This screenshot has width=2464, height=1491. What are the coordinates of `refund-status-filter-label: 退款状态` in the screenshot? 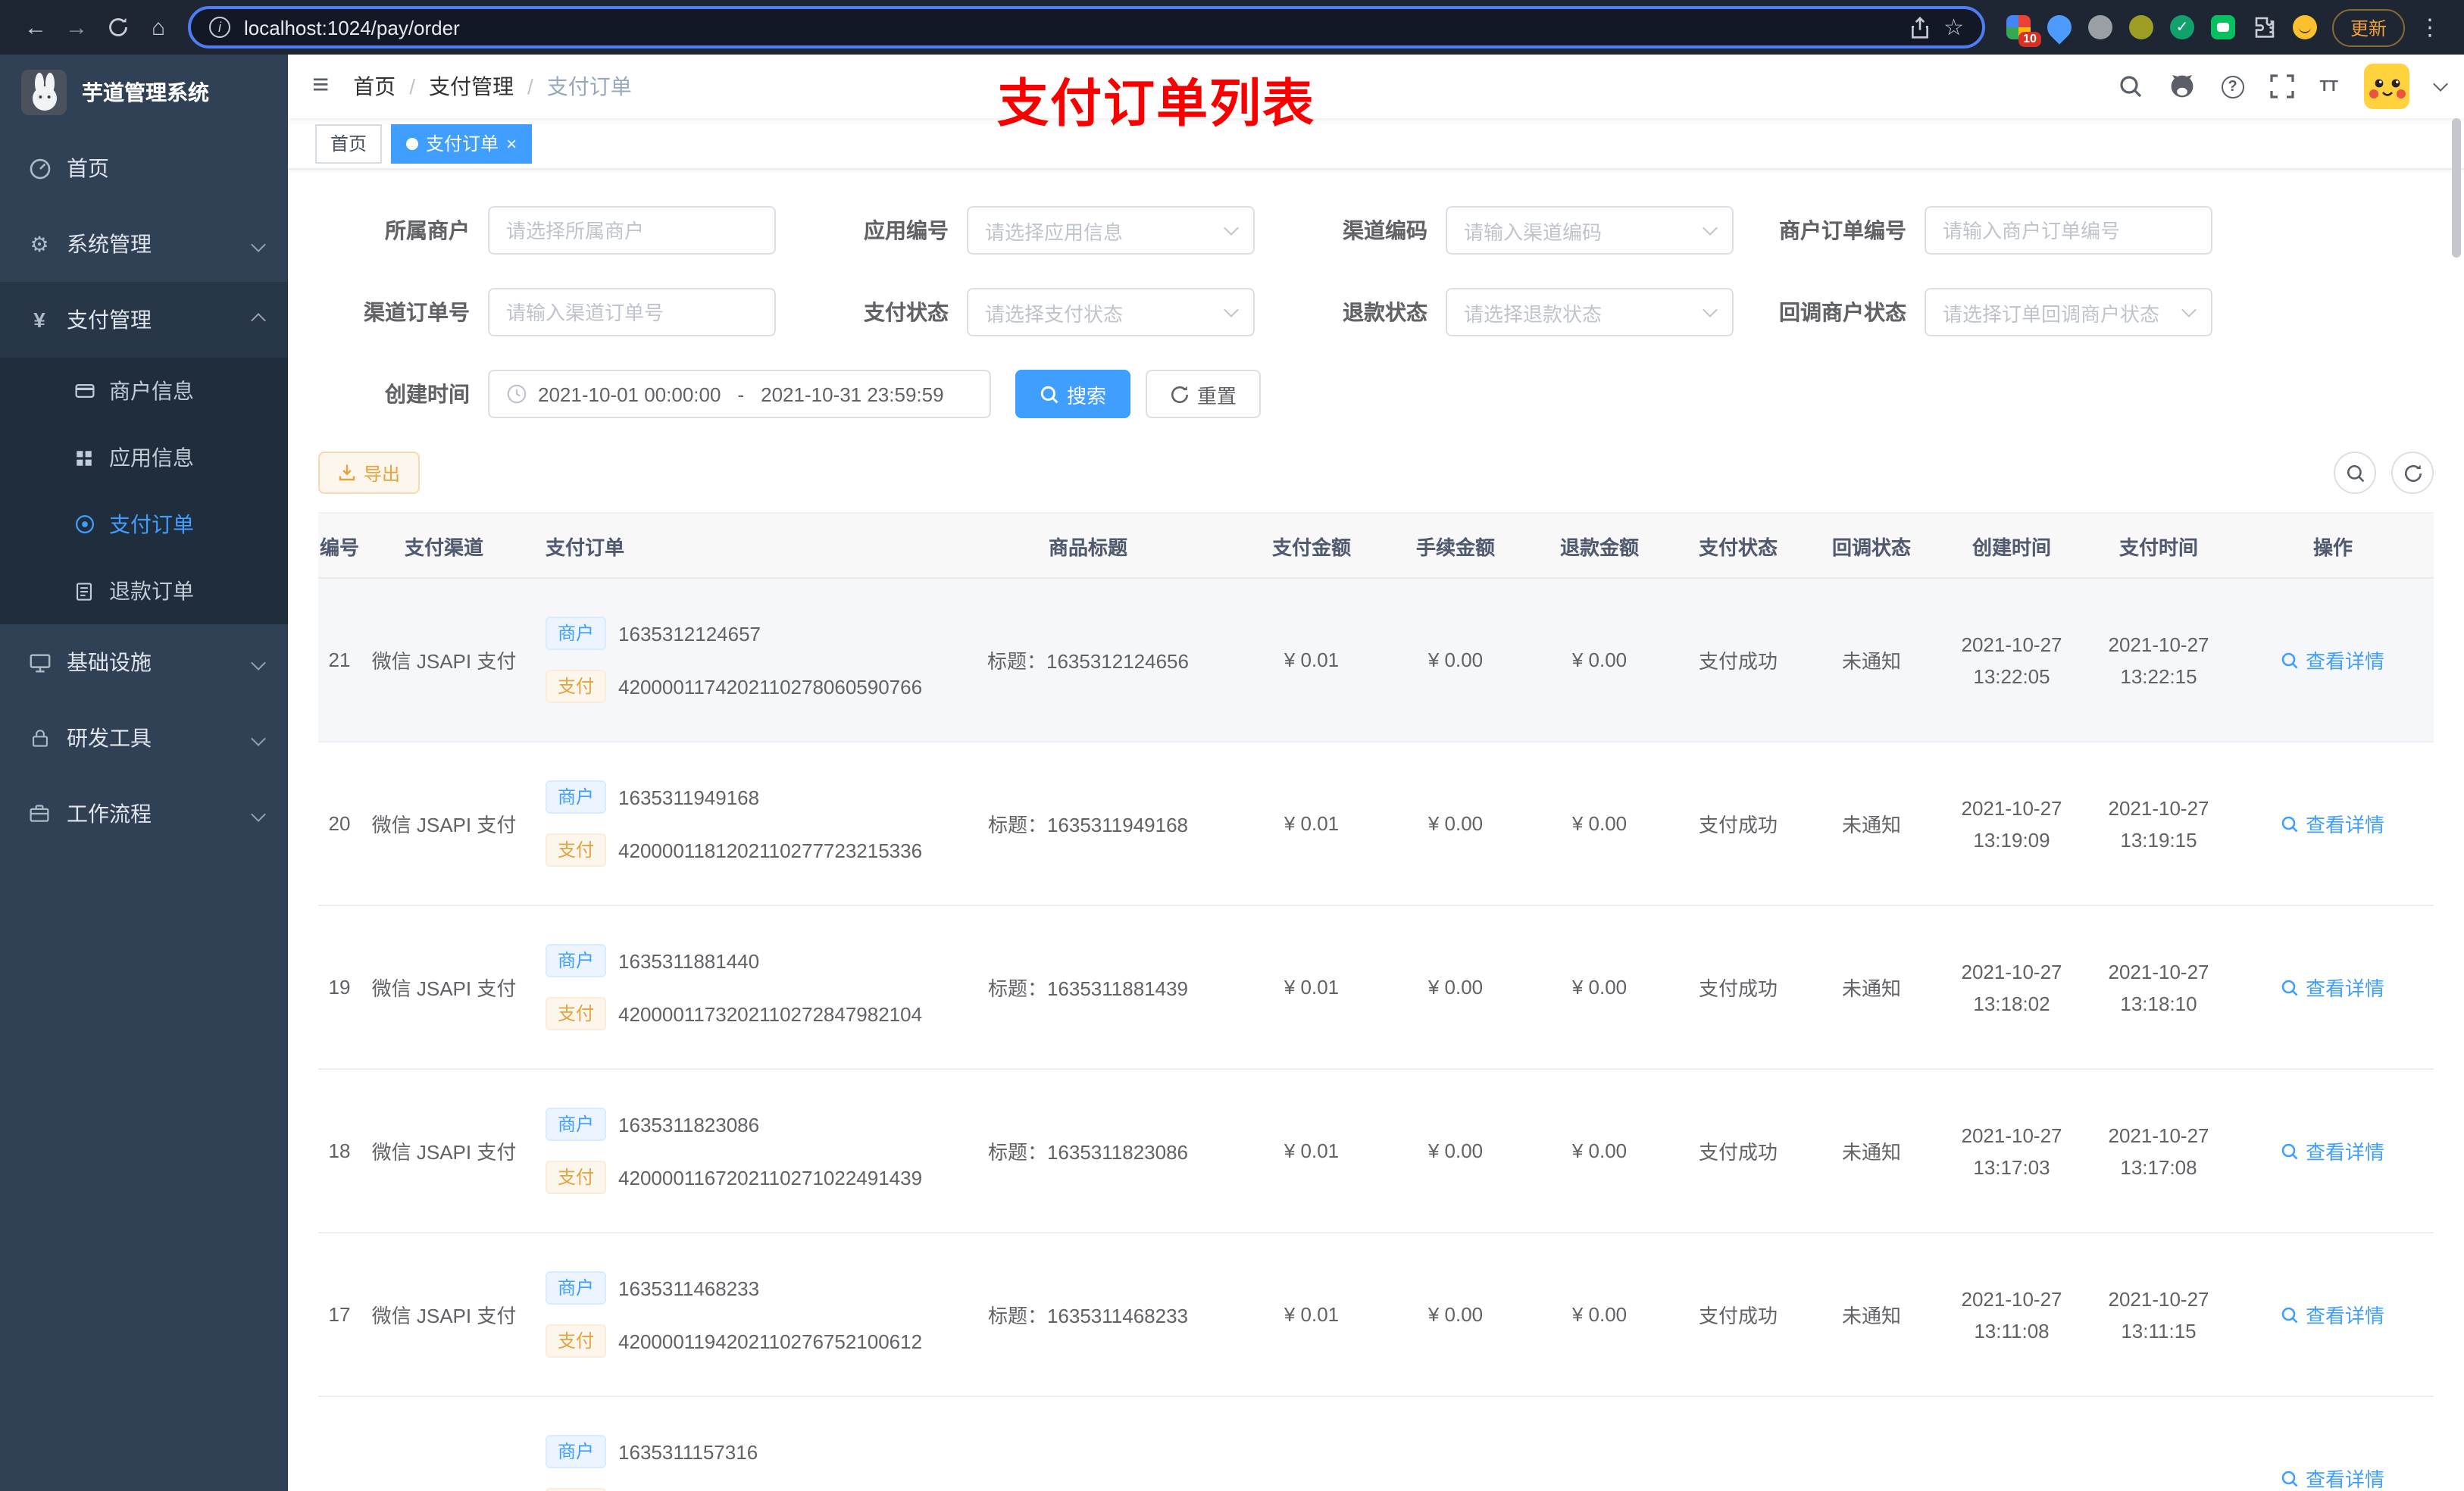 It's located at (1385, 312).